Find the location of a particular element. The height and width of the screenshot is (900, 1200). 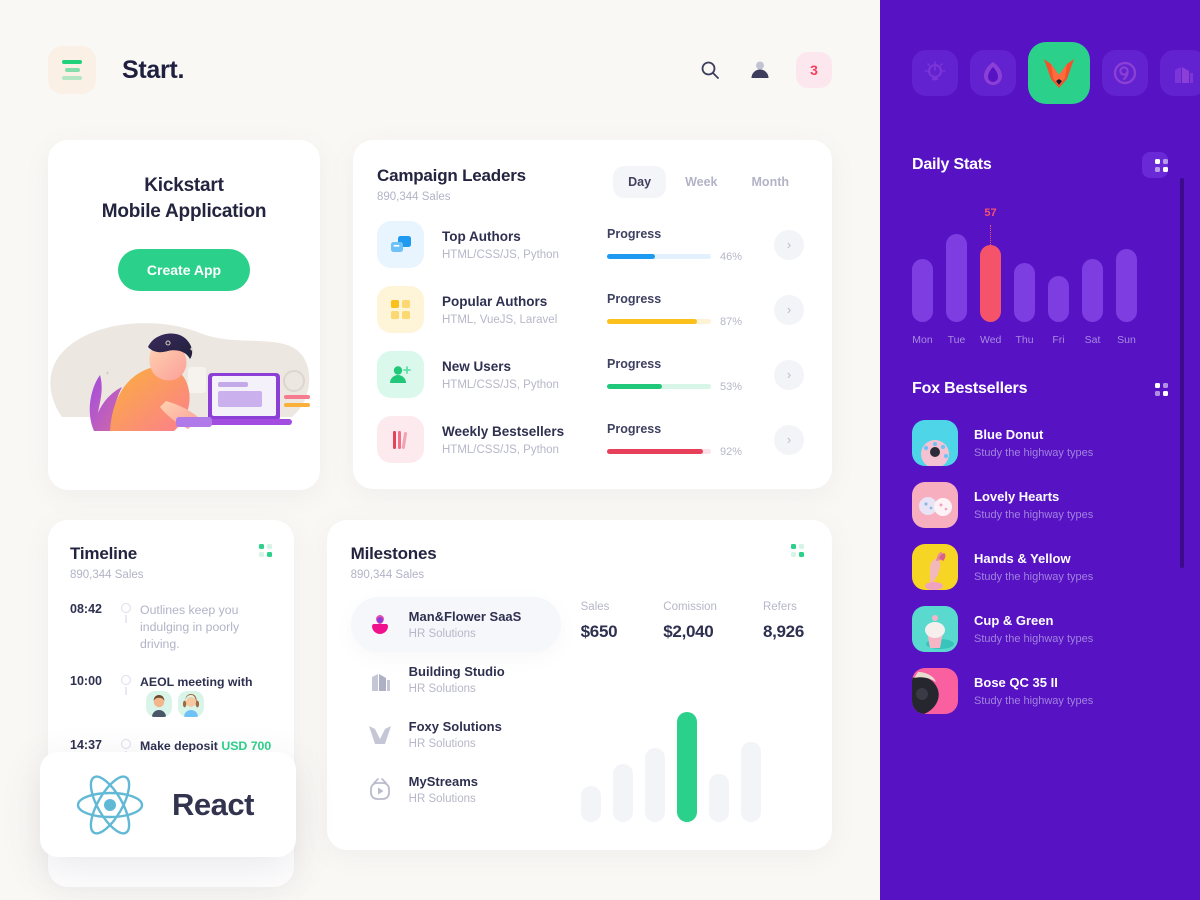

promo-title-line1: Kickstart is located at coordinates (184, 185).